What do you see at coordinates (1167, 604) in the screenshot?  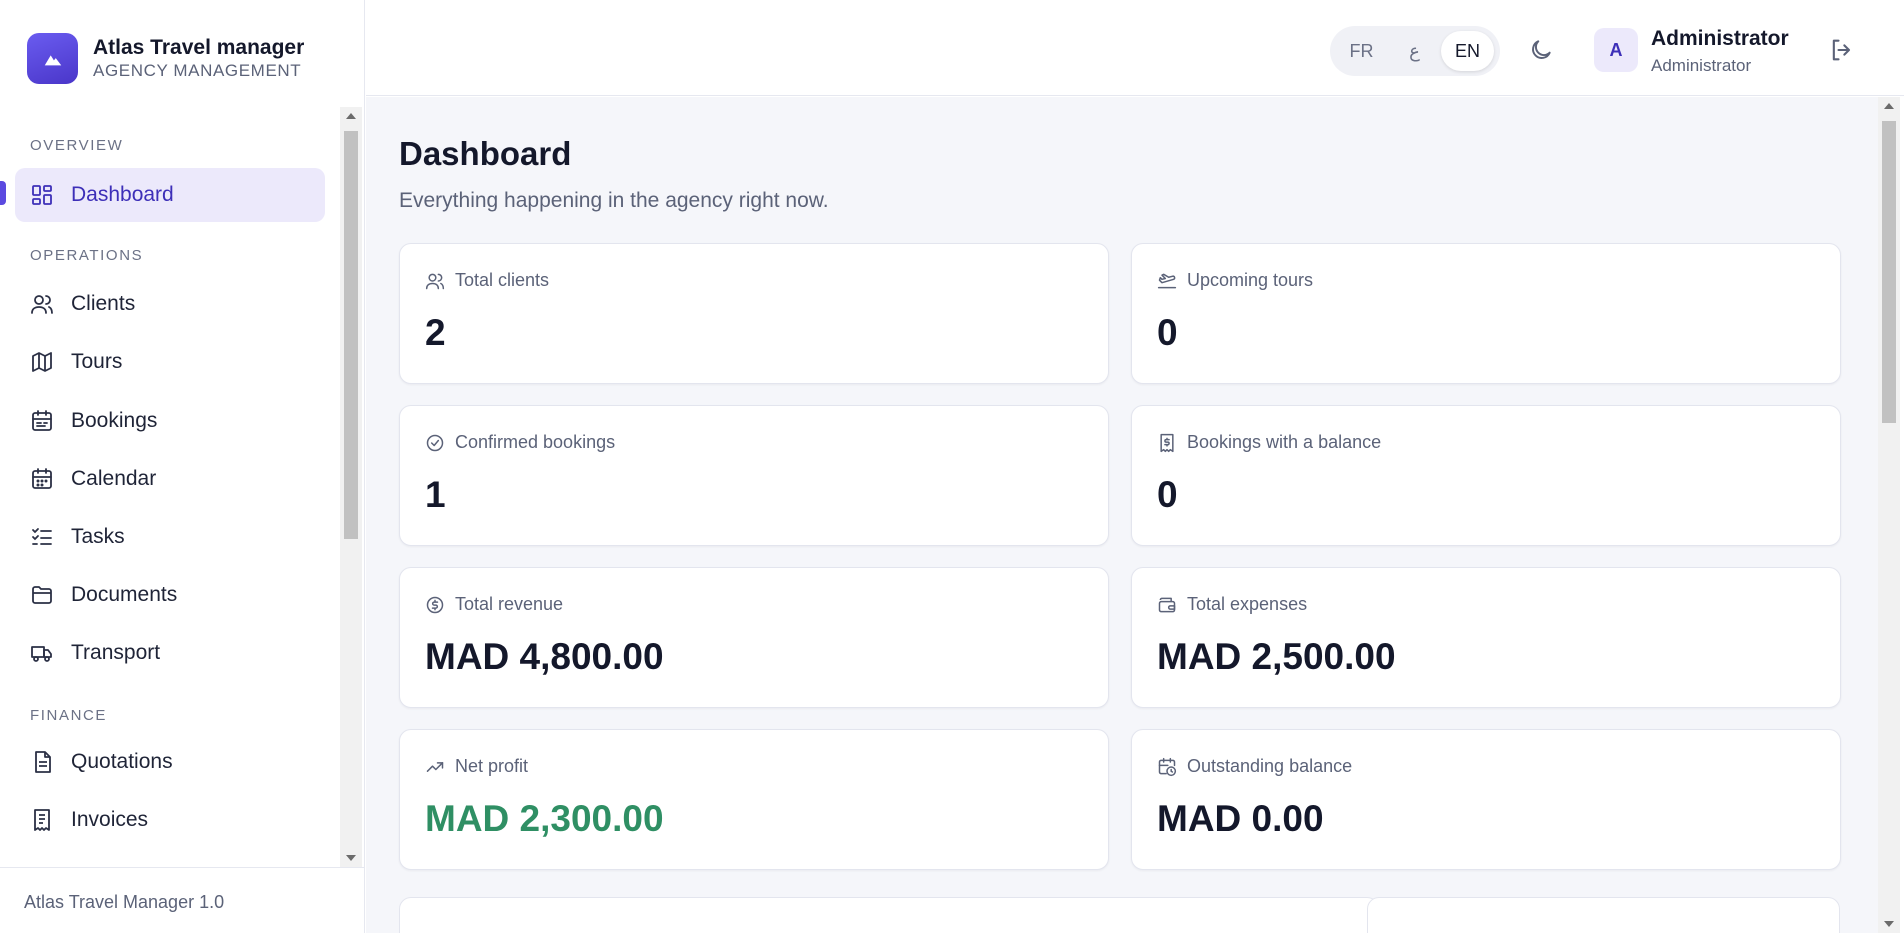 I see `wallet-icon` at bounding box center [1167, 604].